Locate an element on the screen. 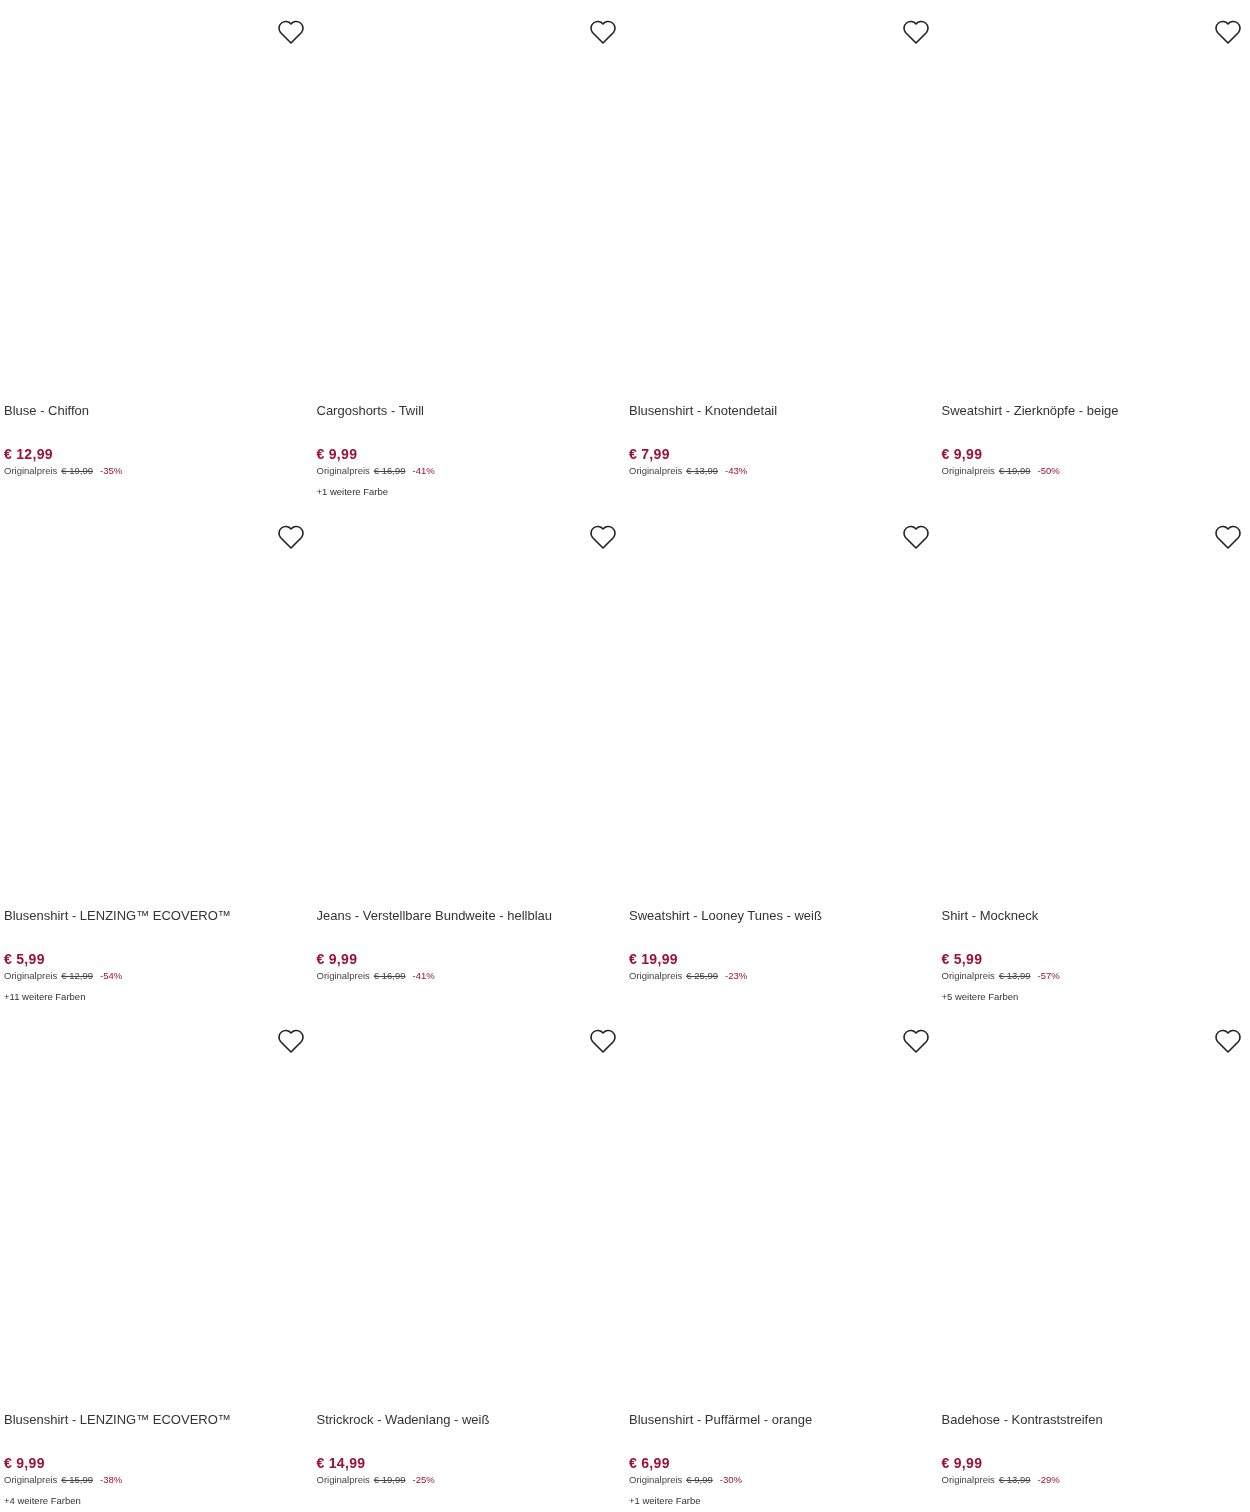 The width and height of the screenshot is (1250, 1512). discount: -54% is located at coordinates (111, 975).